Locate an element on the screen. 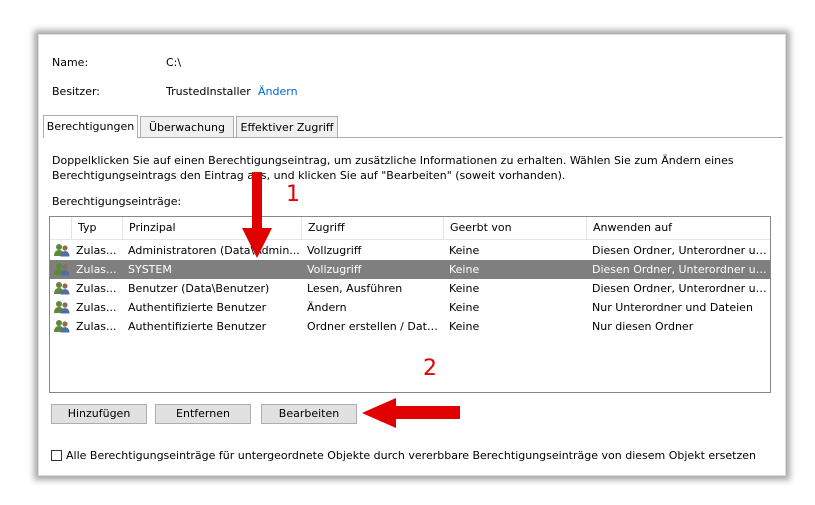 This screenshot has height=505, width=815. tab-permissions: Berechtigungen is located at coordinates (90, 126).